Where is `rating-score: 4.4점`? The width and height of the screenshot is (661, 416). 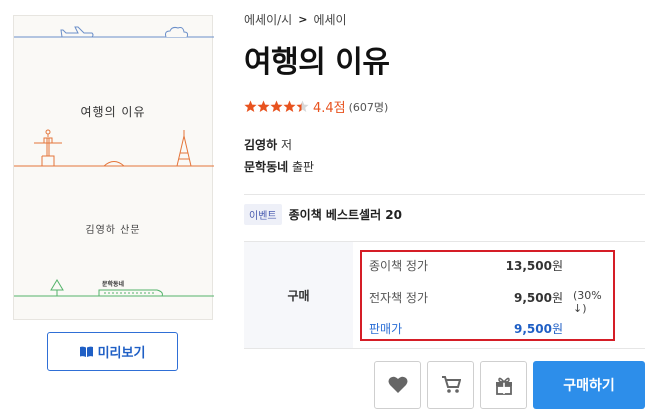
rating-score: 4.4점 is located at coordinates (329, 108).